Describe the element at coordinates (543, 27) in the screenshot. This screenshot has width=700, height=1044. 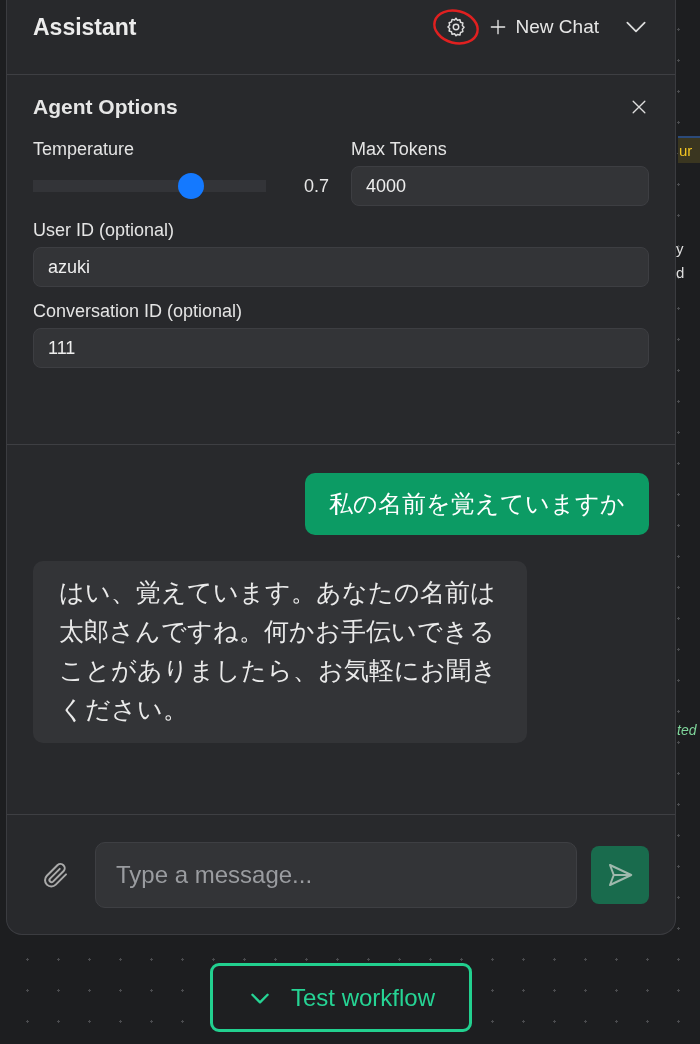
I see `new-chat-button: New Chat` at that location.